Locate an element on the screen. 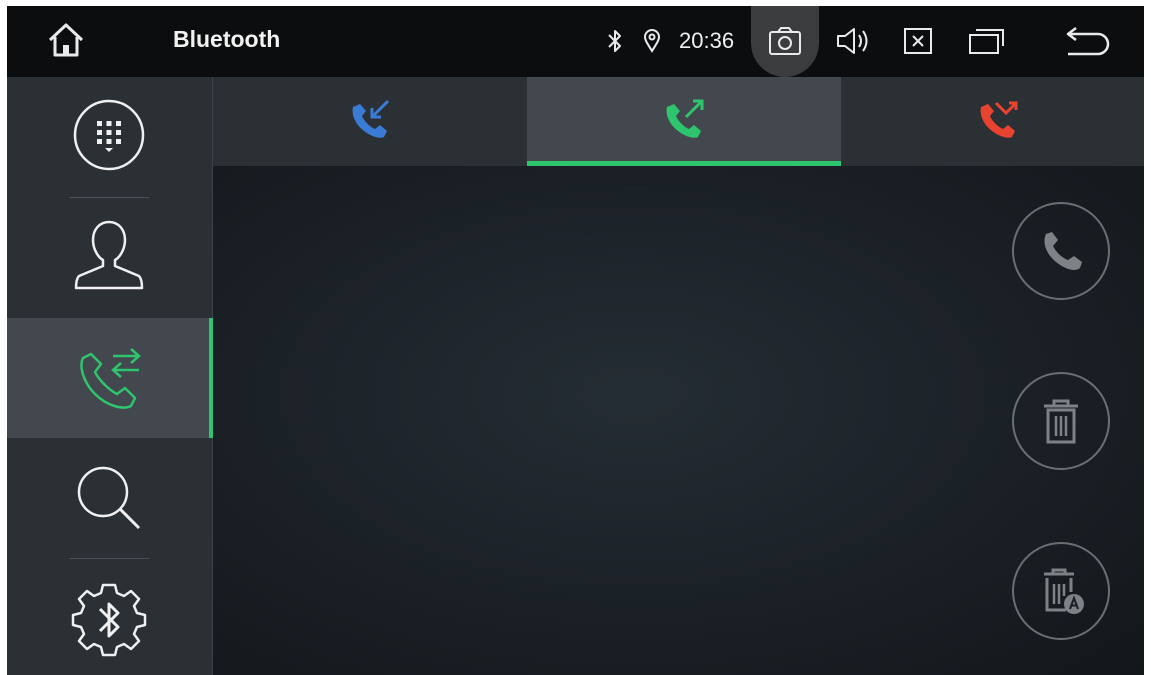 The width and height of the screenshot is (1151, 675). sidebar-item-contacts is located at coordinates (109, 258).